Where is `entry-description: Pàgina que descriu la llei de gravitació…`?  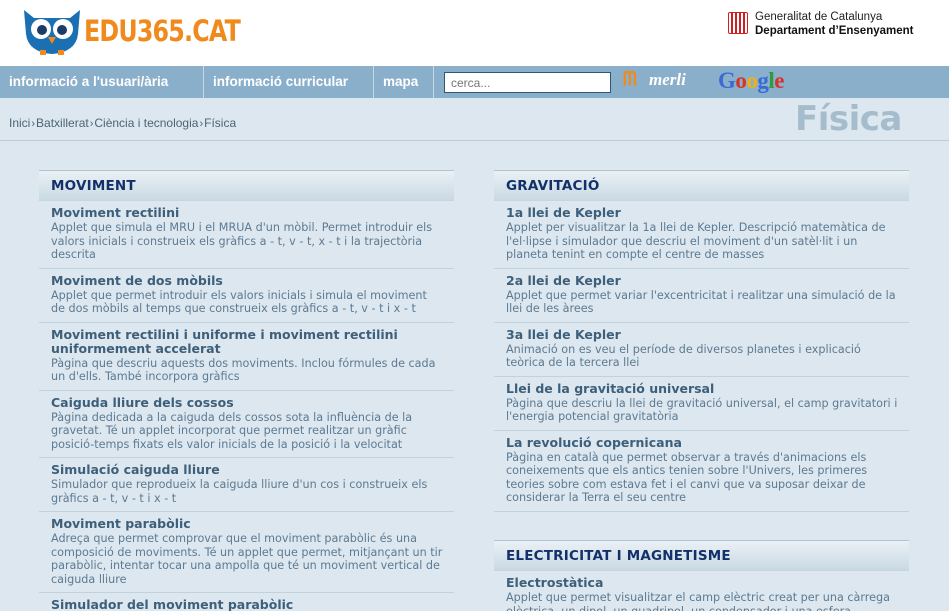
entry-description: Pàgina que descriu la llei de gravitació… is located at coordinates (702, 410).